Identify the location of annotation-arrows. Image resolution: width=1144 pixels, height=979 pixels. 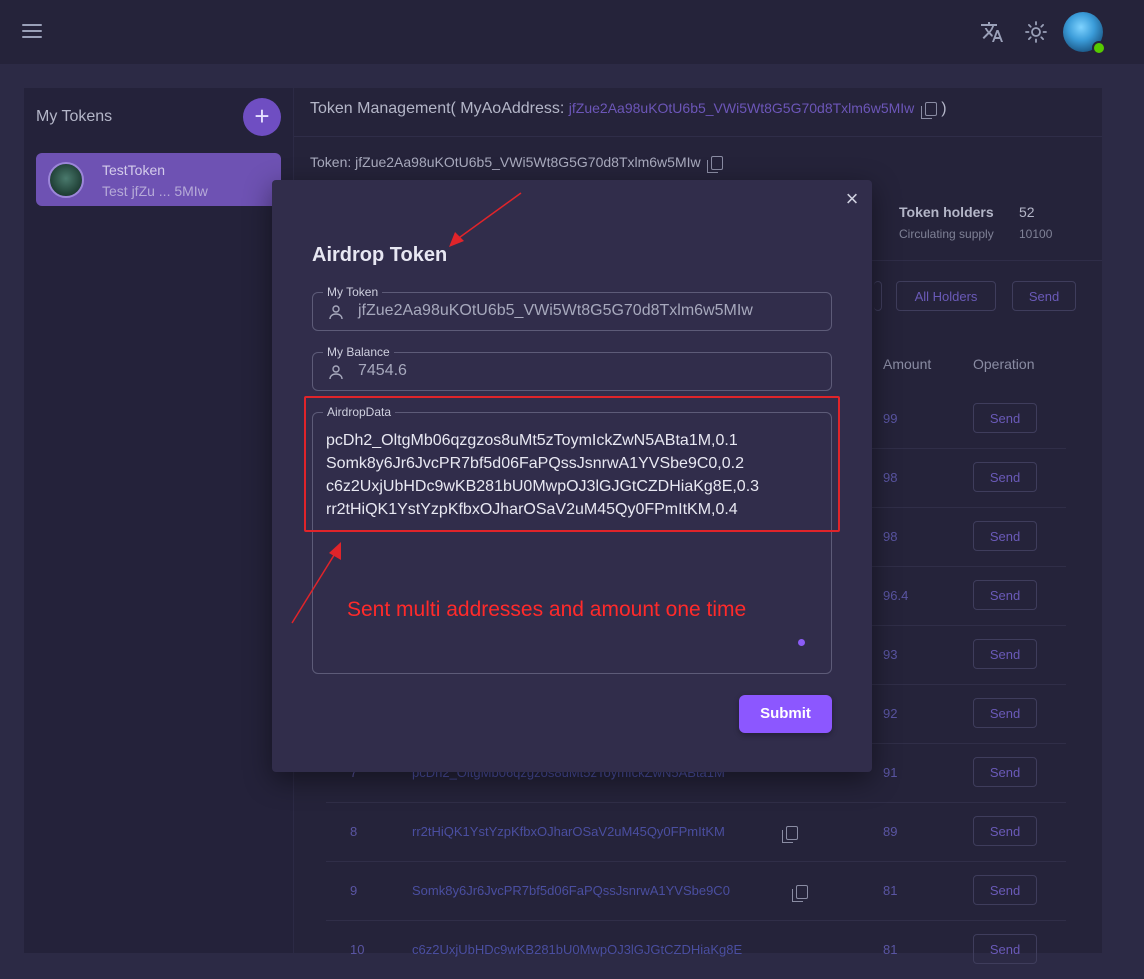
(406, 408).